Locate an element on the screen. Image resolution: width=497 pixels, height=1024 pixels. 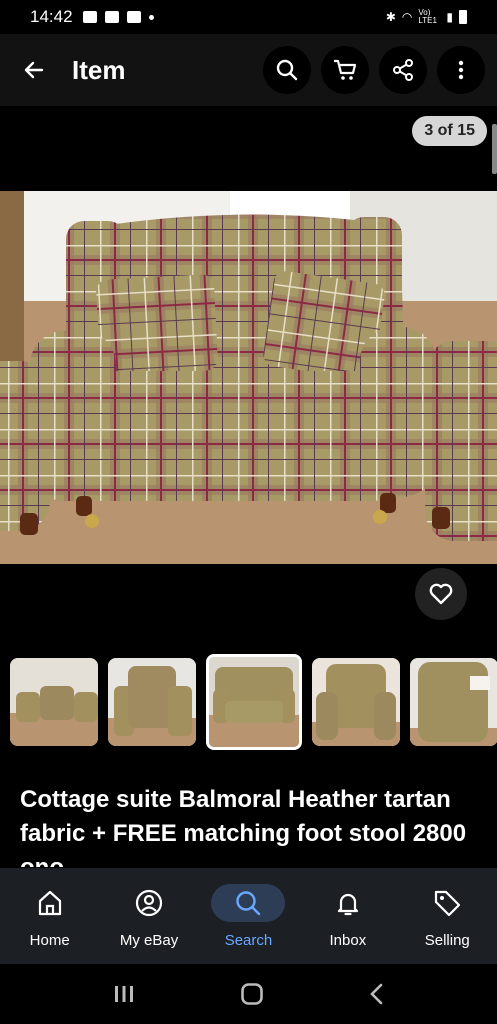
image-counter: 3 of 15 is located at coordinates (449, 131).